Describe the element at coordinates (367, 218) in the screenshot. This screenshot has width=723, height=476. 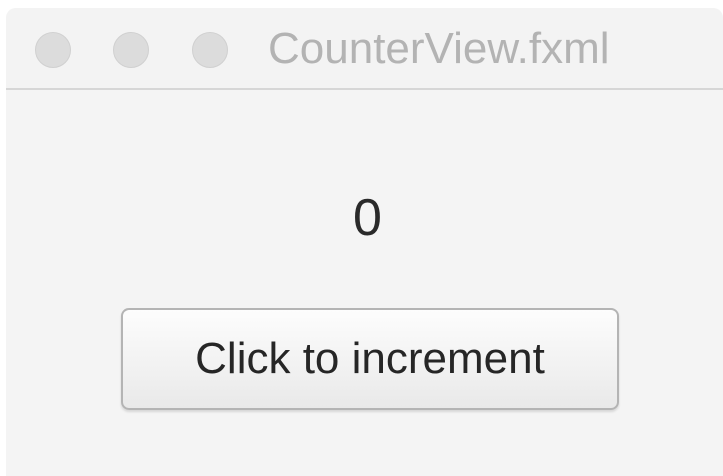
I see `counter-value-label: 0` at that location.